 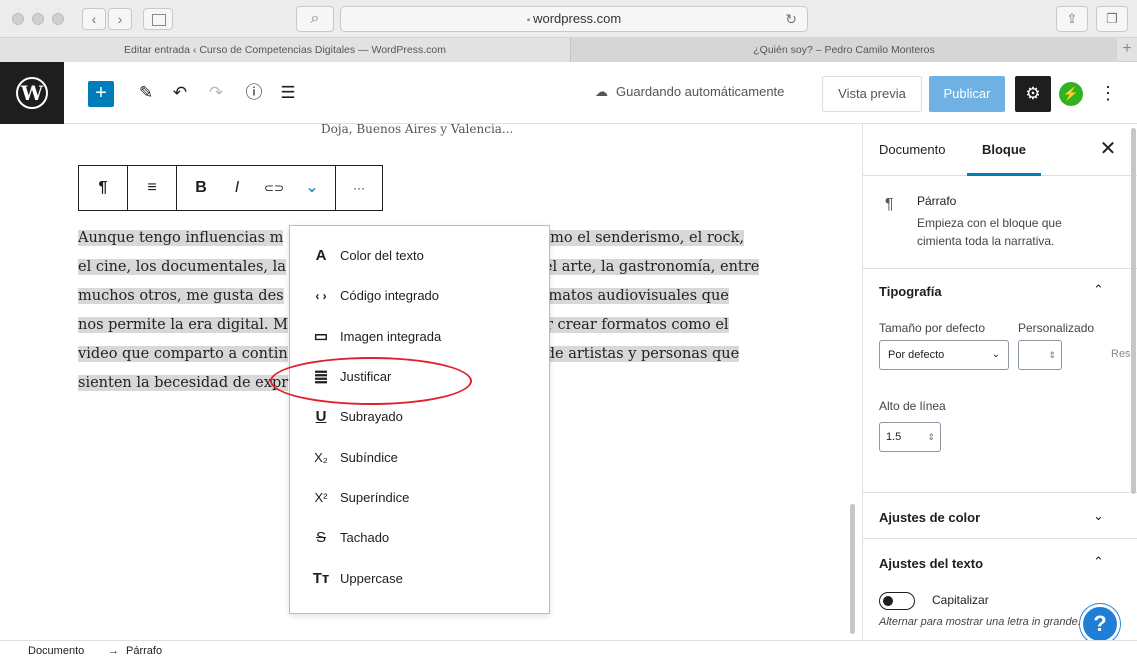 I want to click on menu-item-uppercase: Tт Uppercase, so click(x=419, y=579).